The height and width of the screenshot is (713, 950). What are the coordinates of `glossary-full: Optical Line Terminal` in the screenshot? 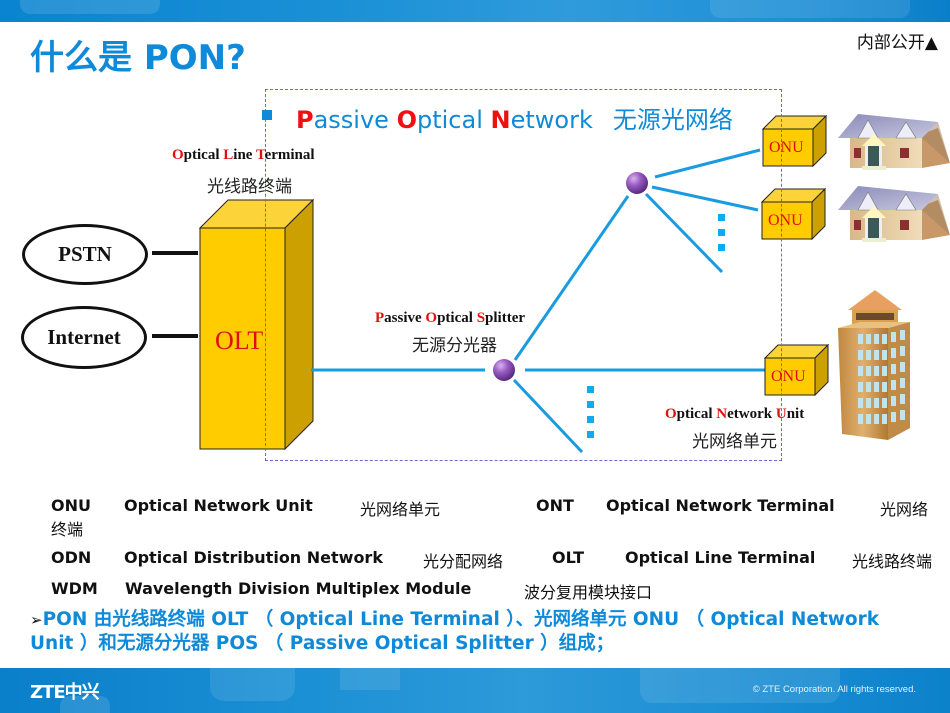 It's located at (720, 557).